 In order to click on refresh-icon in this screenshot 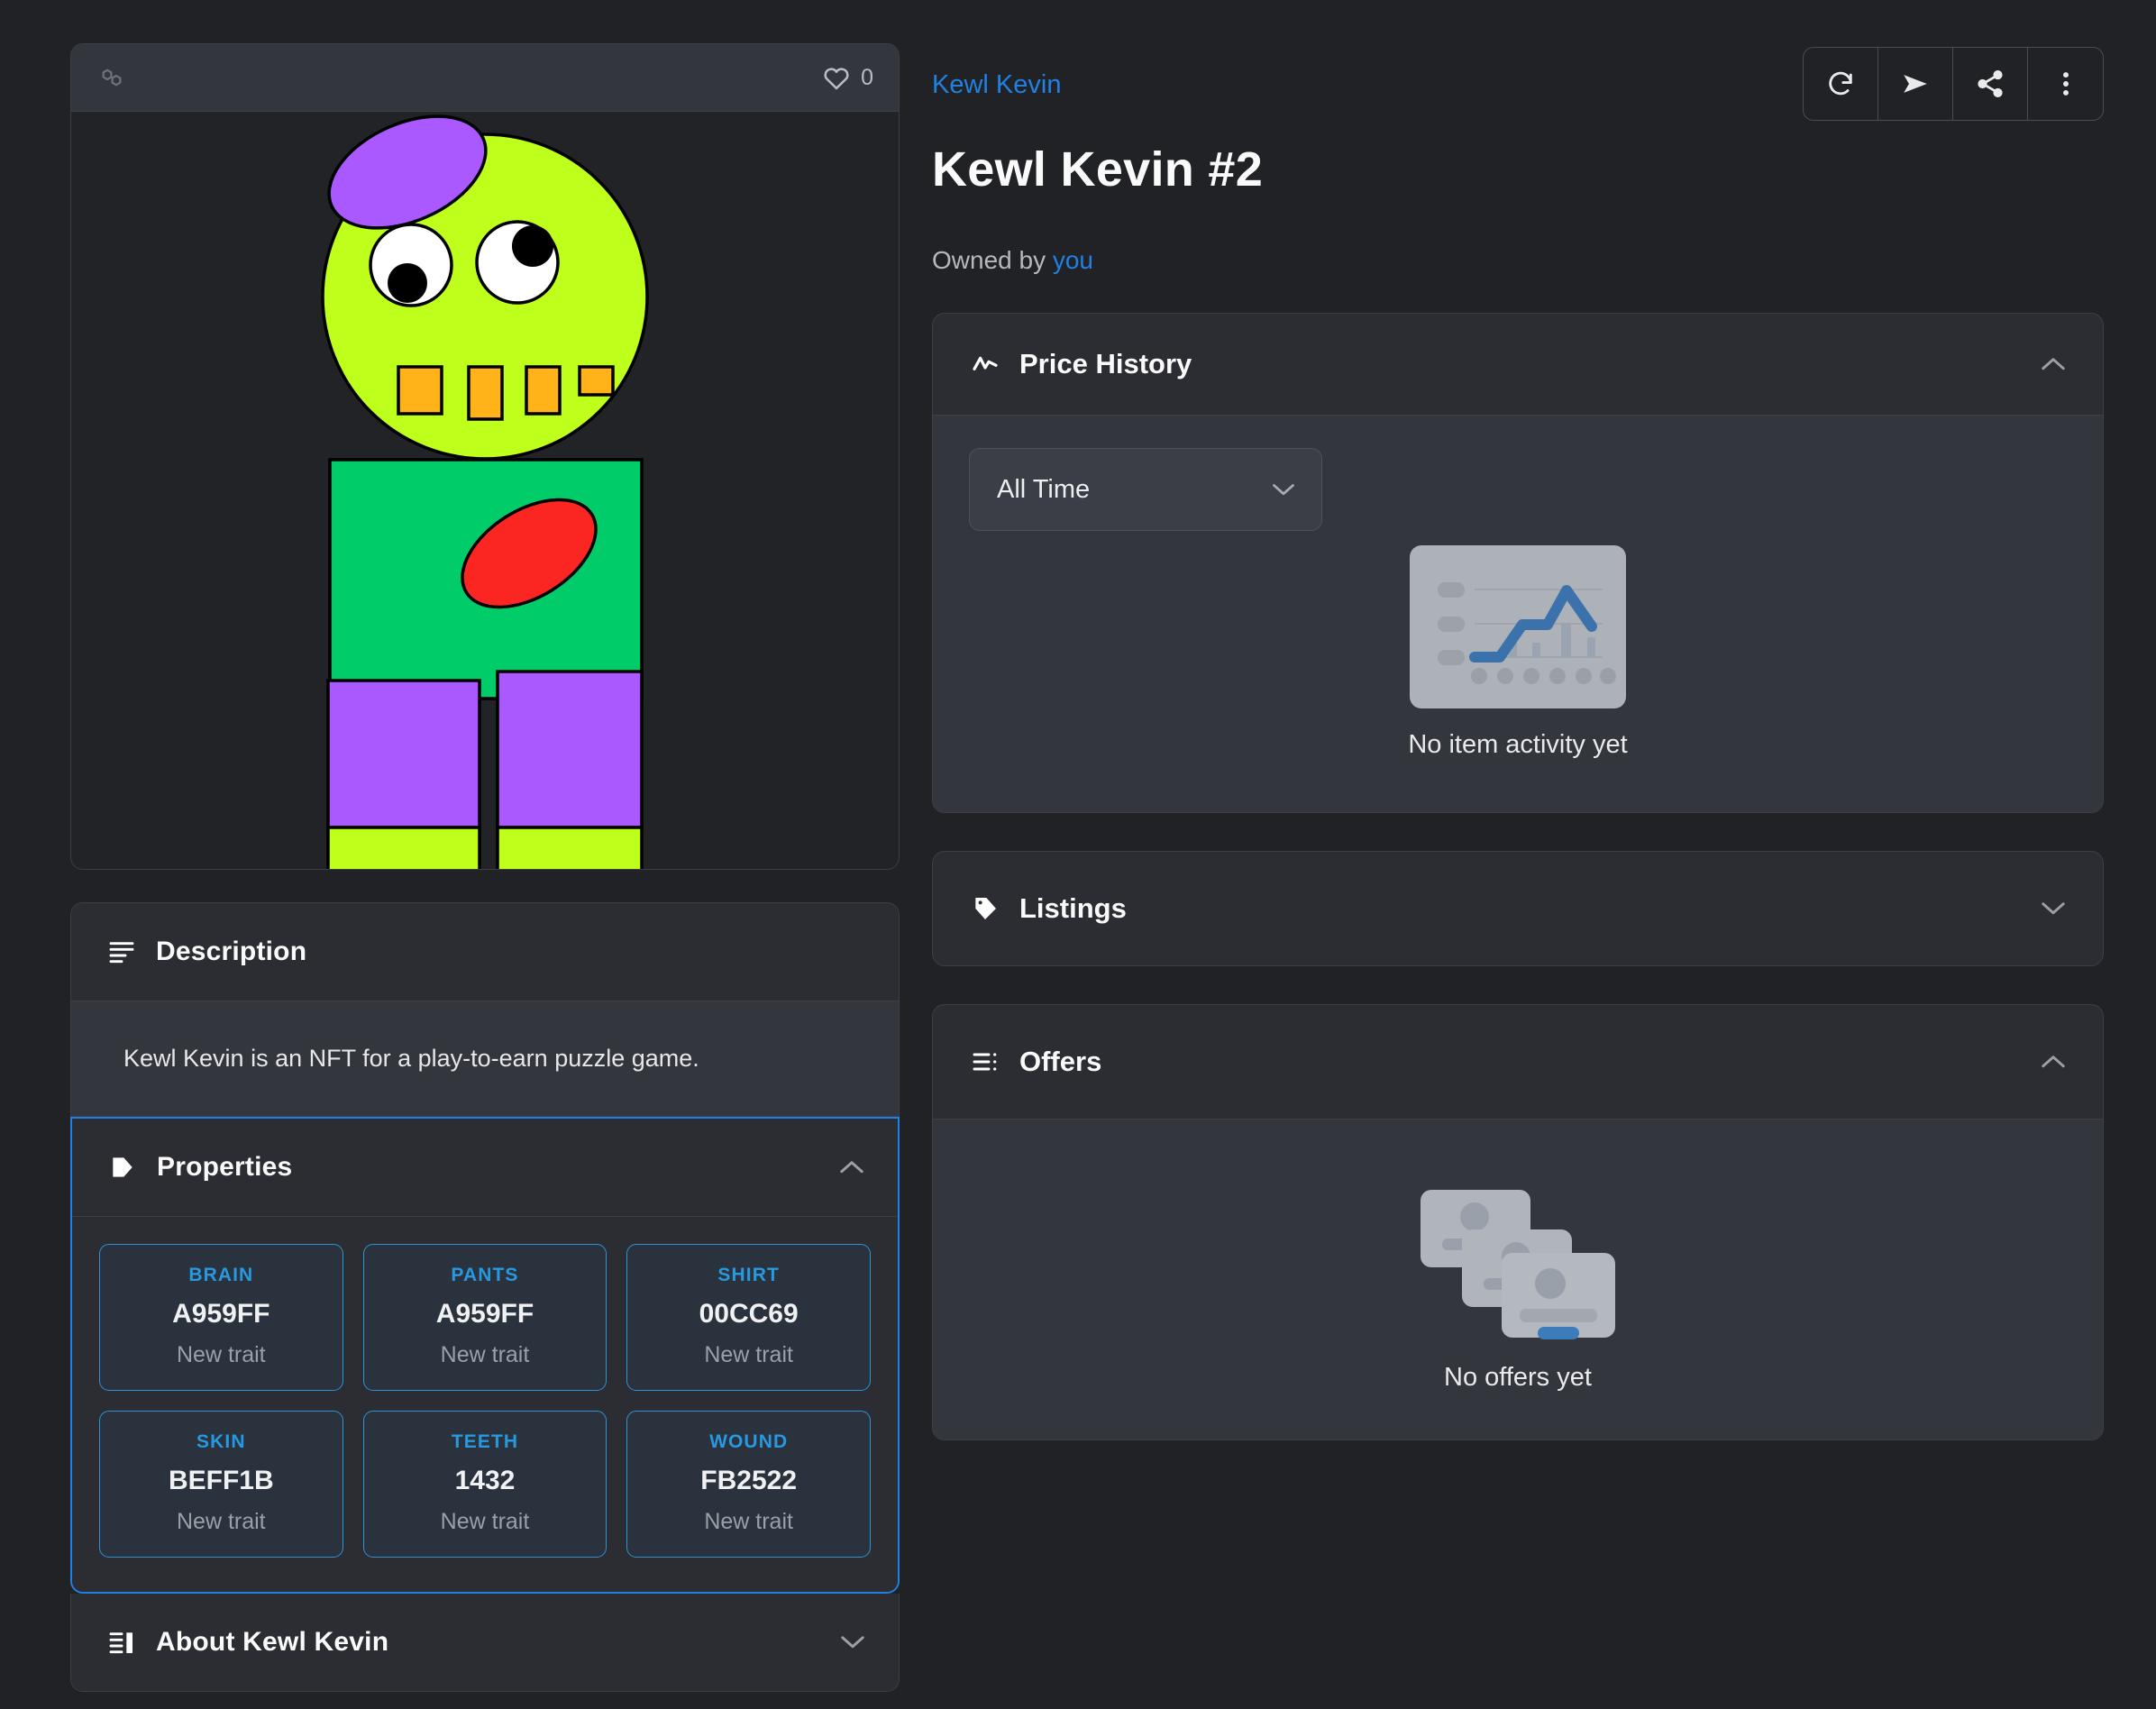, I will do `click(1840, 84)`.